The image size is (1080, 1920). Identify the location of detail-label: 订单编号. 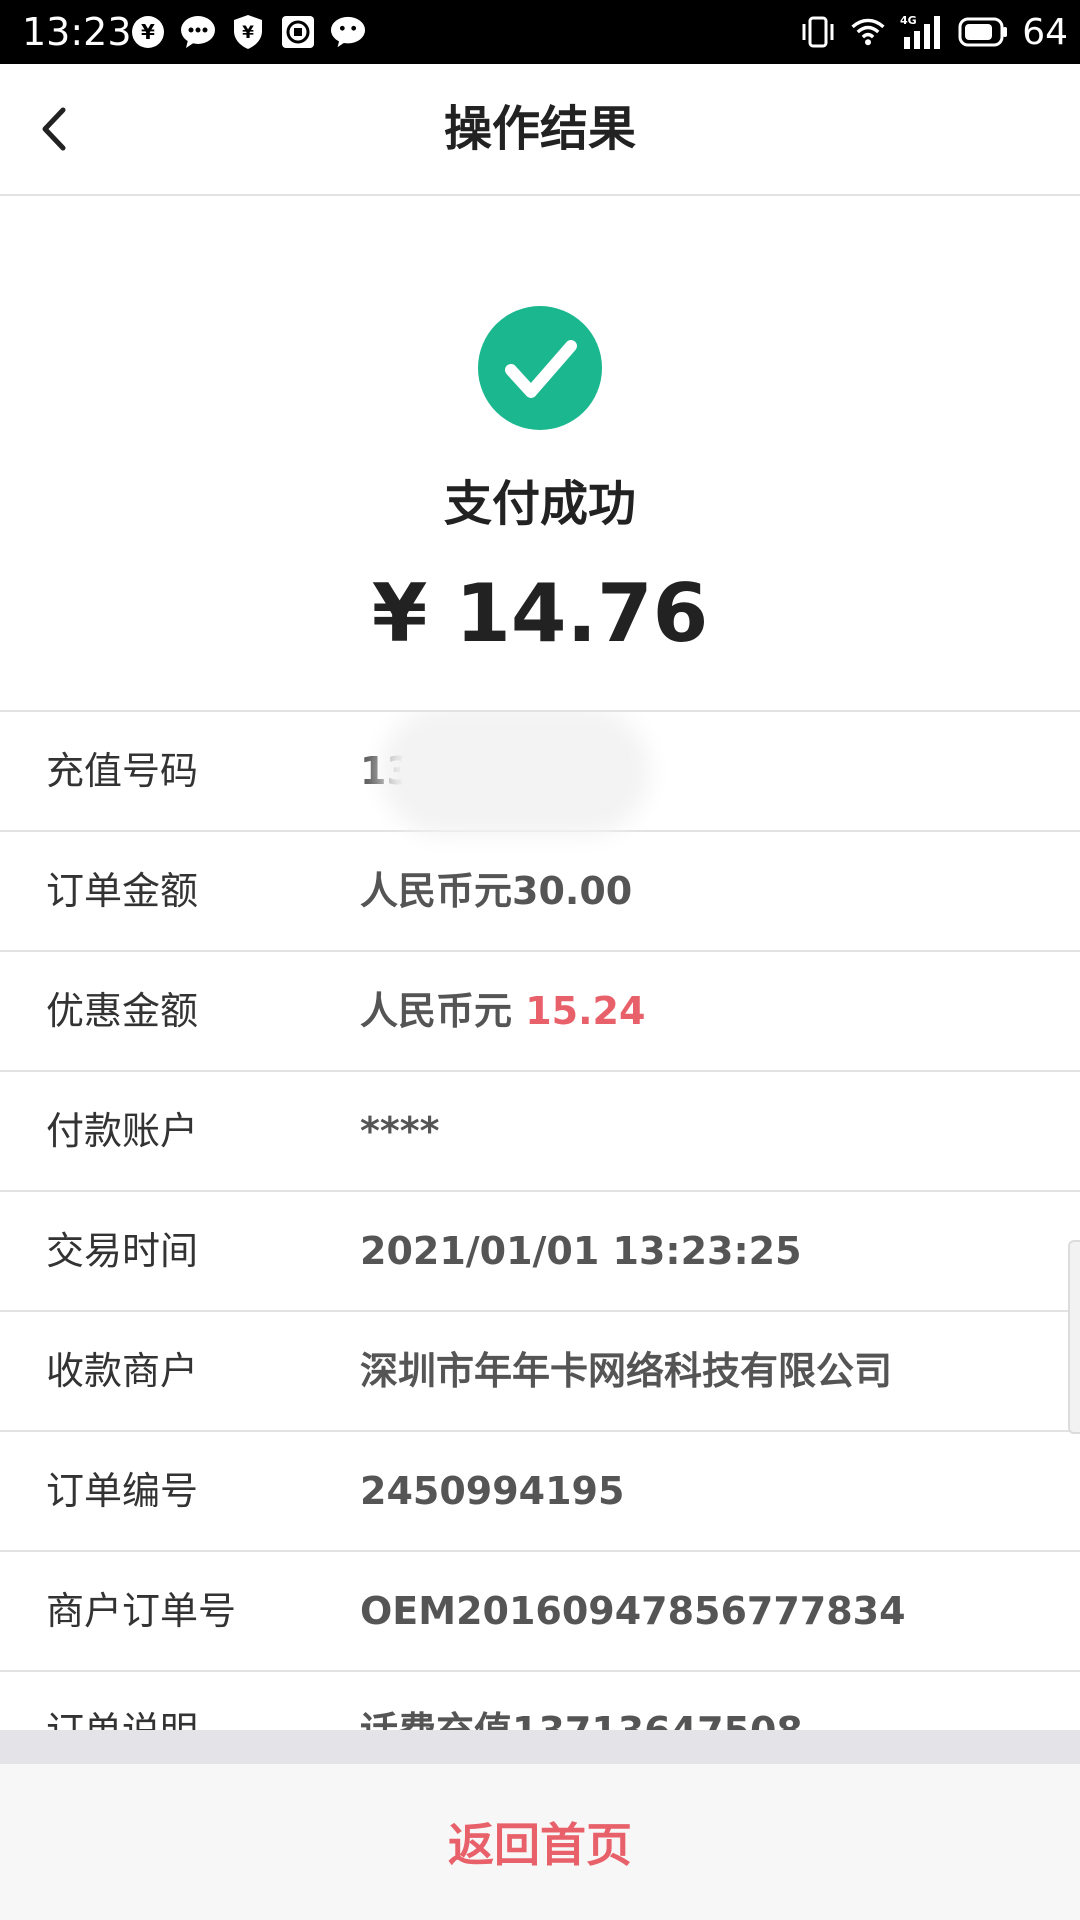
(122, 1491).